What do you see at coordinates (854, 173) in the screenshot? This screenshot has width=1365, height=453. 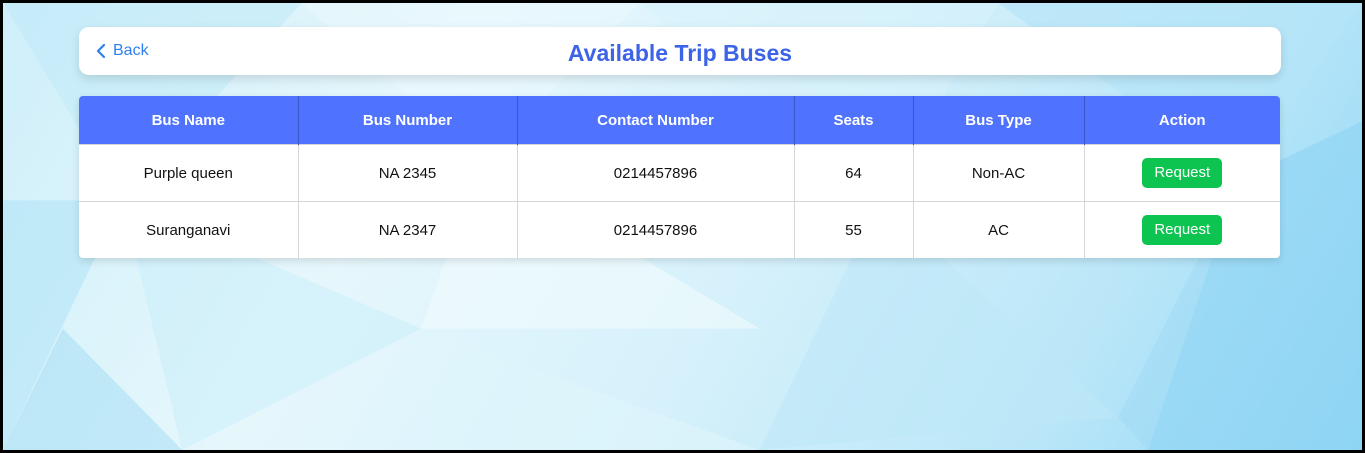 I see `cell-seats: 64` at bounding box center [854, 173].